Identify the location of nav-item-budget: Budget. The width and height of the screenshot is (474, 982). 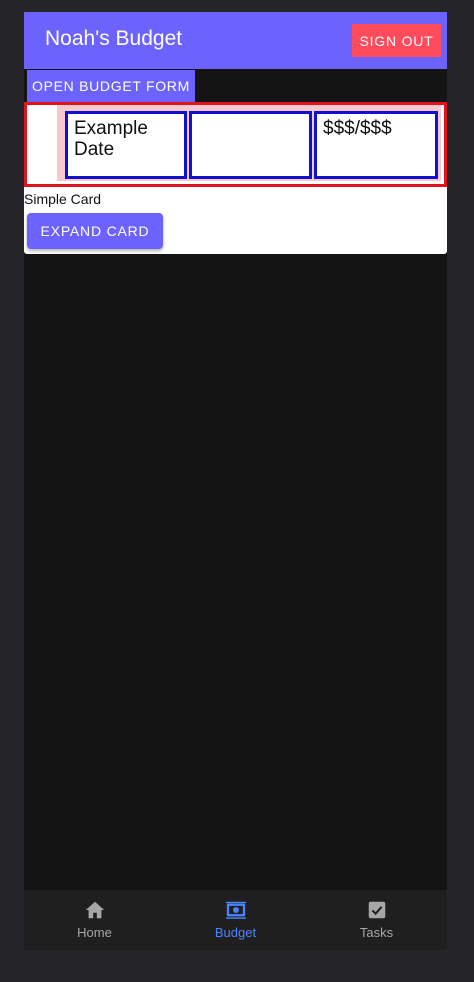
(235, 920).